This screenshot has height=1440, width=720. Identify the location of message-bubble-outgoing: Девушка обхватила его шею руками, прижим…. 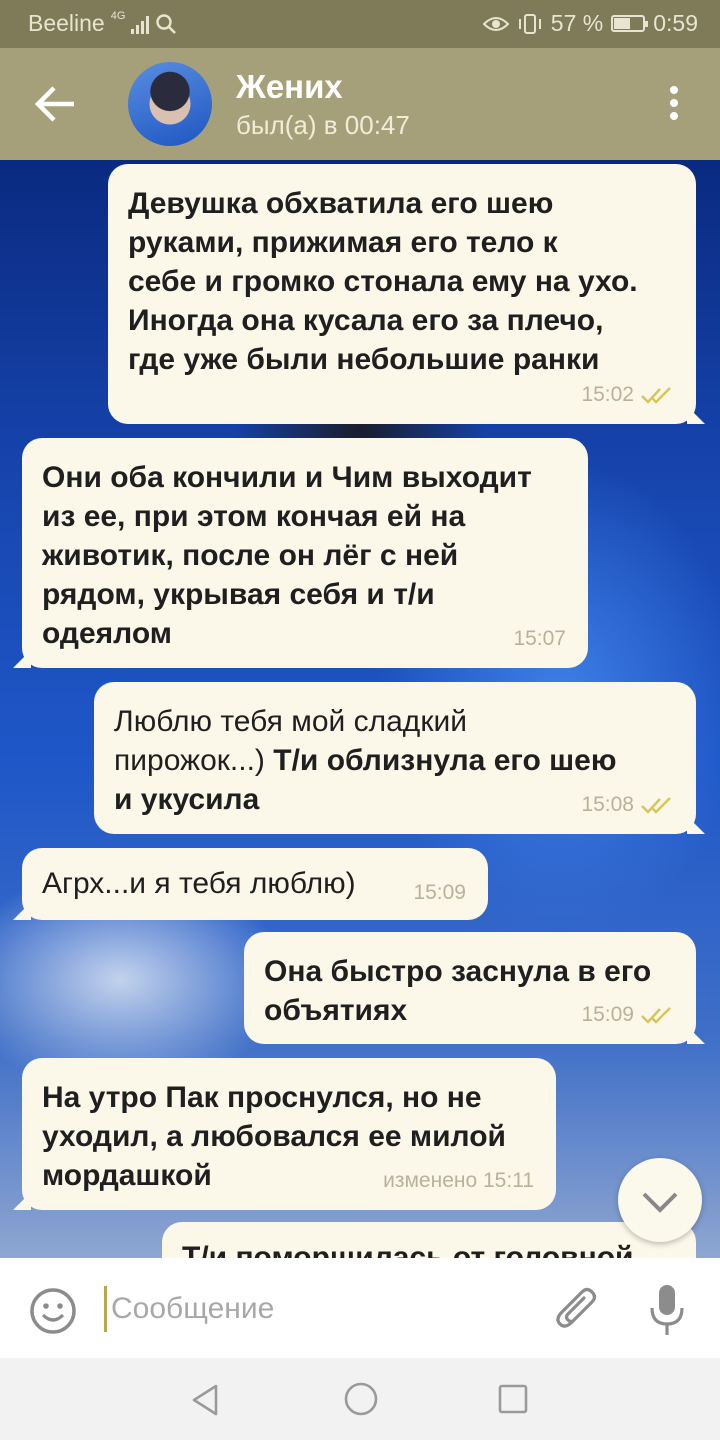
(402, 294).